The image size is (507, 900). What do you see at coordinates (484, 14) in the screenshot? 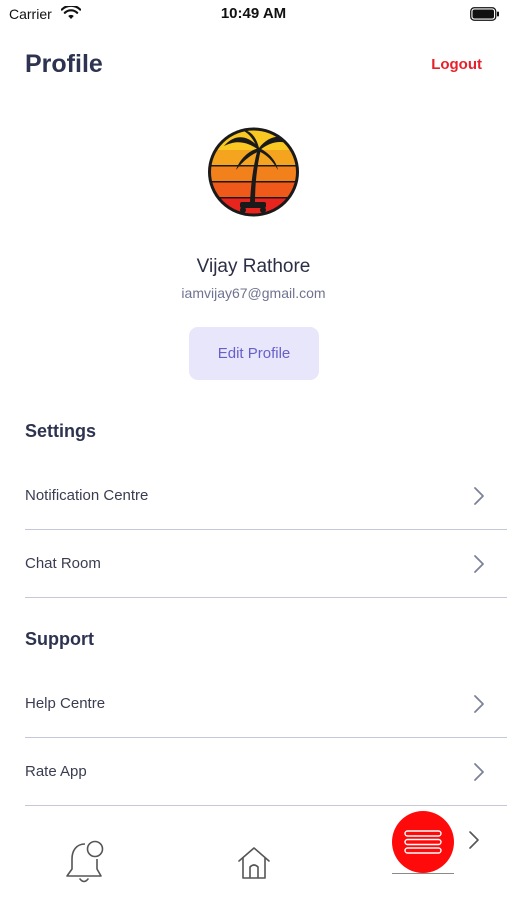
I see `battery-icon` at bounding box center [484, 14].